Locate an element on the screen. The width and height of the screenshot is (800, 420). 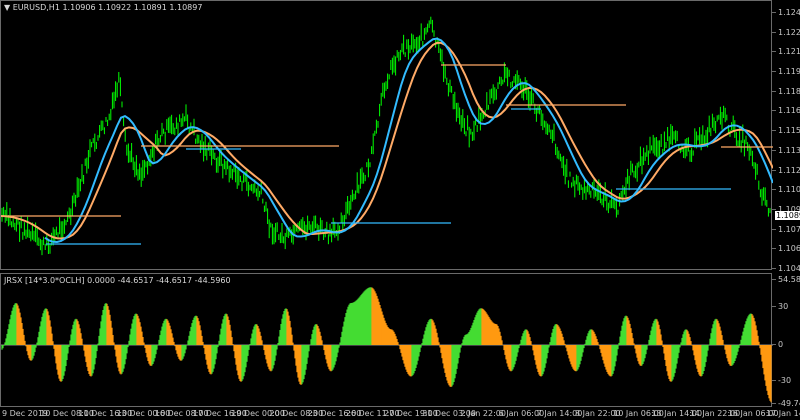
symbol-dropdown-icon: ▼ is located at coordinates (7, 7).